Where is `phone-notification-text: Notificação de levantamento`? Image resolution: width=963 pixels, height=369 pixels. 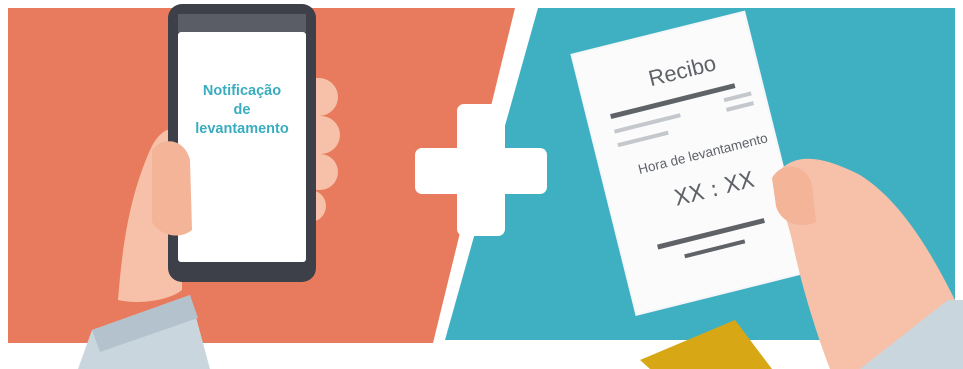
phone-notification-text: Notificação de levantamento is located at coordinates (242, 110).